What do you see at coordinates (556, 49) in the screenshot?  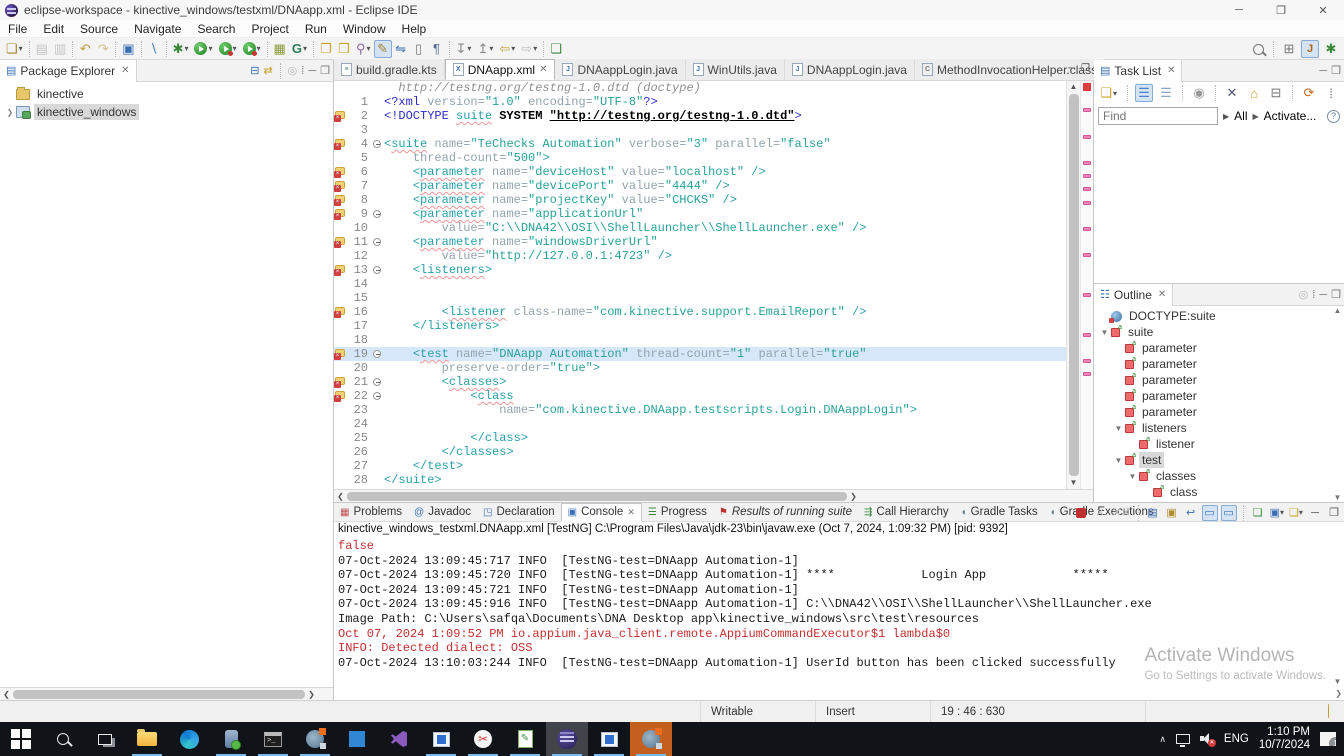 I see `open-new-window-icon: ❏` at bounding box center [556, 49].